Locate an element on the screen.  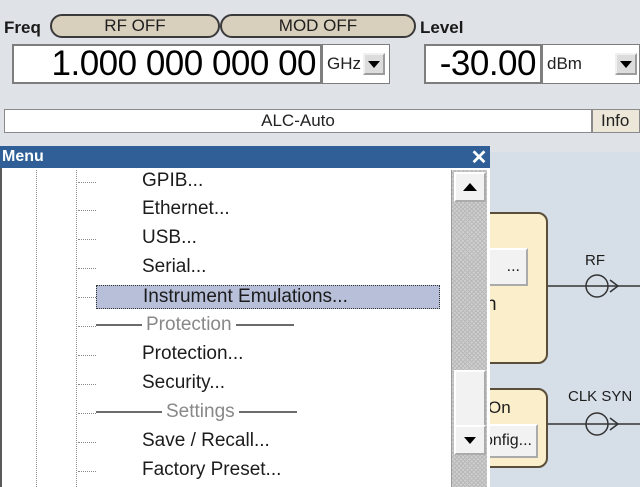
close-icon: ✕ is located at coordinates (479, 157).